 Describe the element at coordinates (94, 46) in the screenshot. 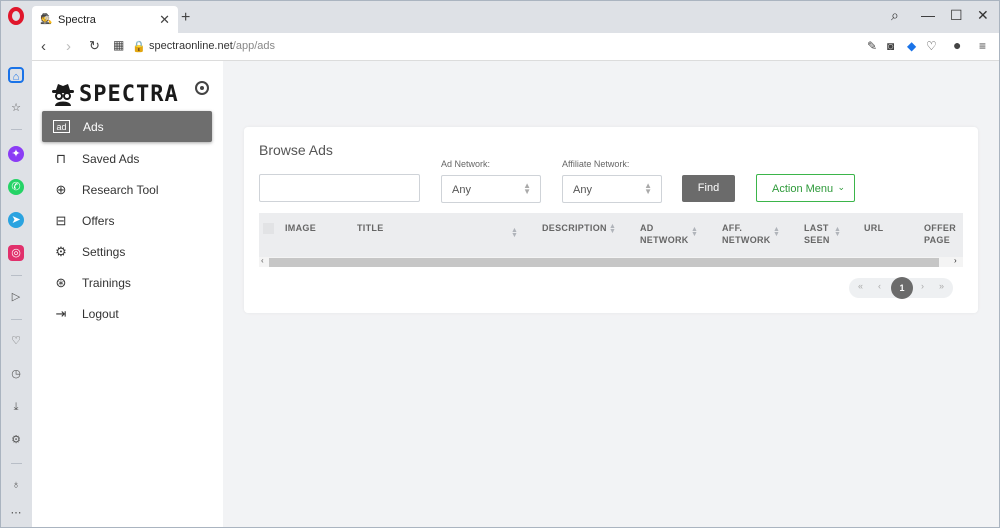

I see `reload-icon: ↻` at that location.